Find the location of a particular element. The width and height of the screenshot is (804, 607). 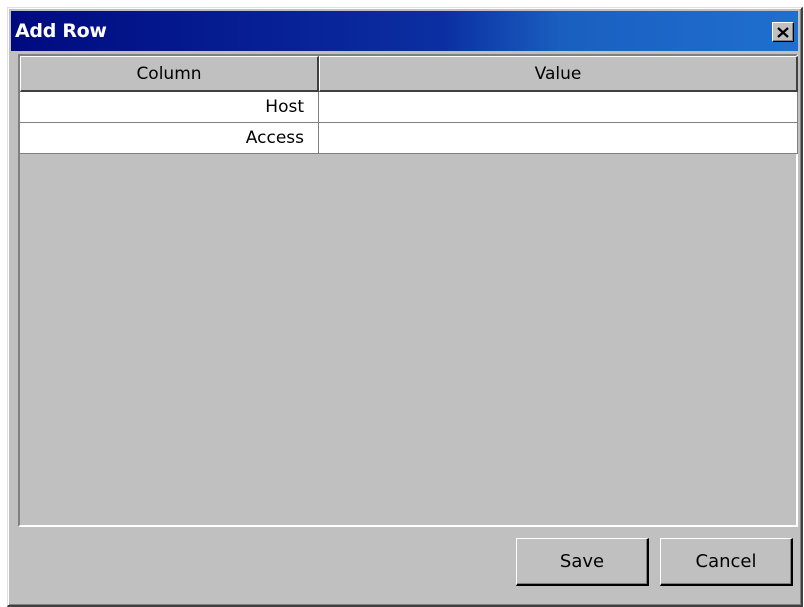

table-row: Access is located at coordinates (409, 138).